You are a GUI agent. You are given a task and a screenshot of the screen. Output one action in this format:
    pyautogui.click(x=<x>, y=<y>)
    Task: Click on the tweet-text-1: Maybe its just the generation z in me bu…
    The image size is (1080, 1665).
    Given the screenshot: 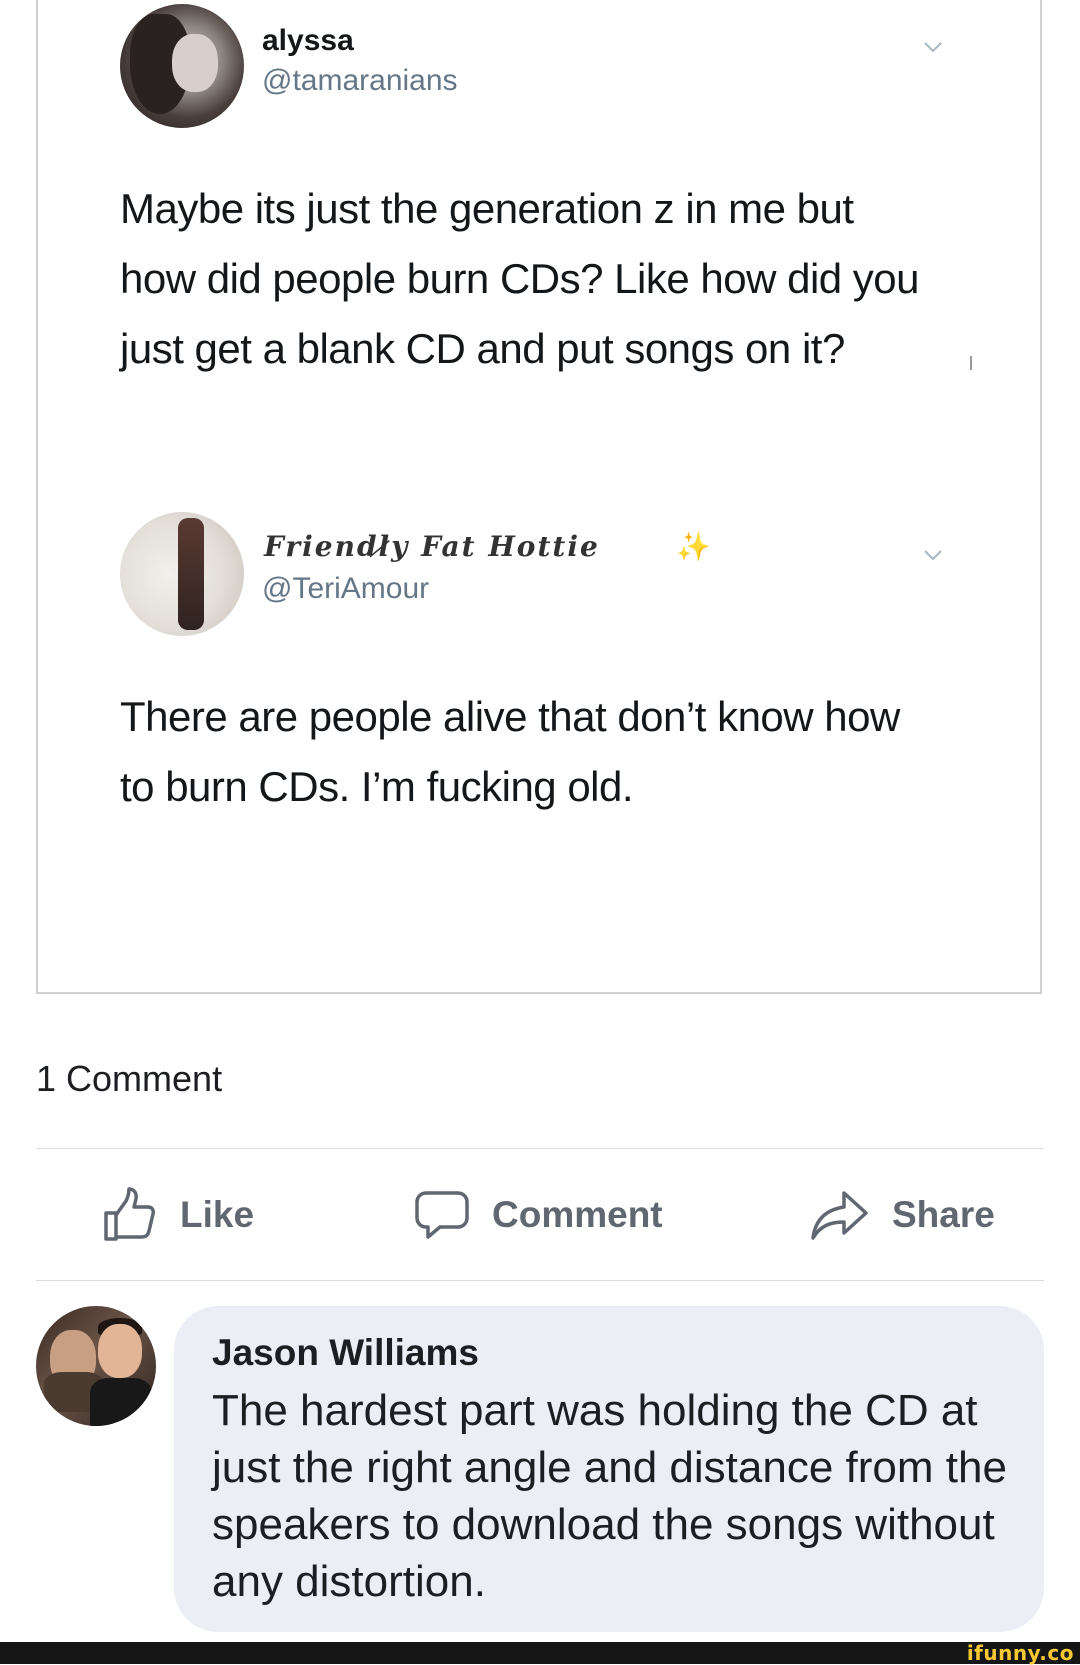 What is the action you would take?
    pyautogui.click(x=520, y=278)
    